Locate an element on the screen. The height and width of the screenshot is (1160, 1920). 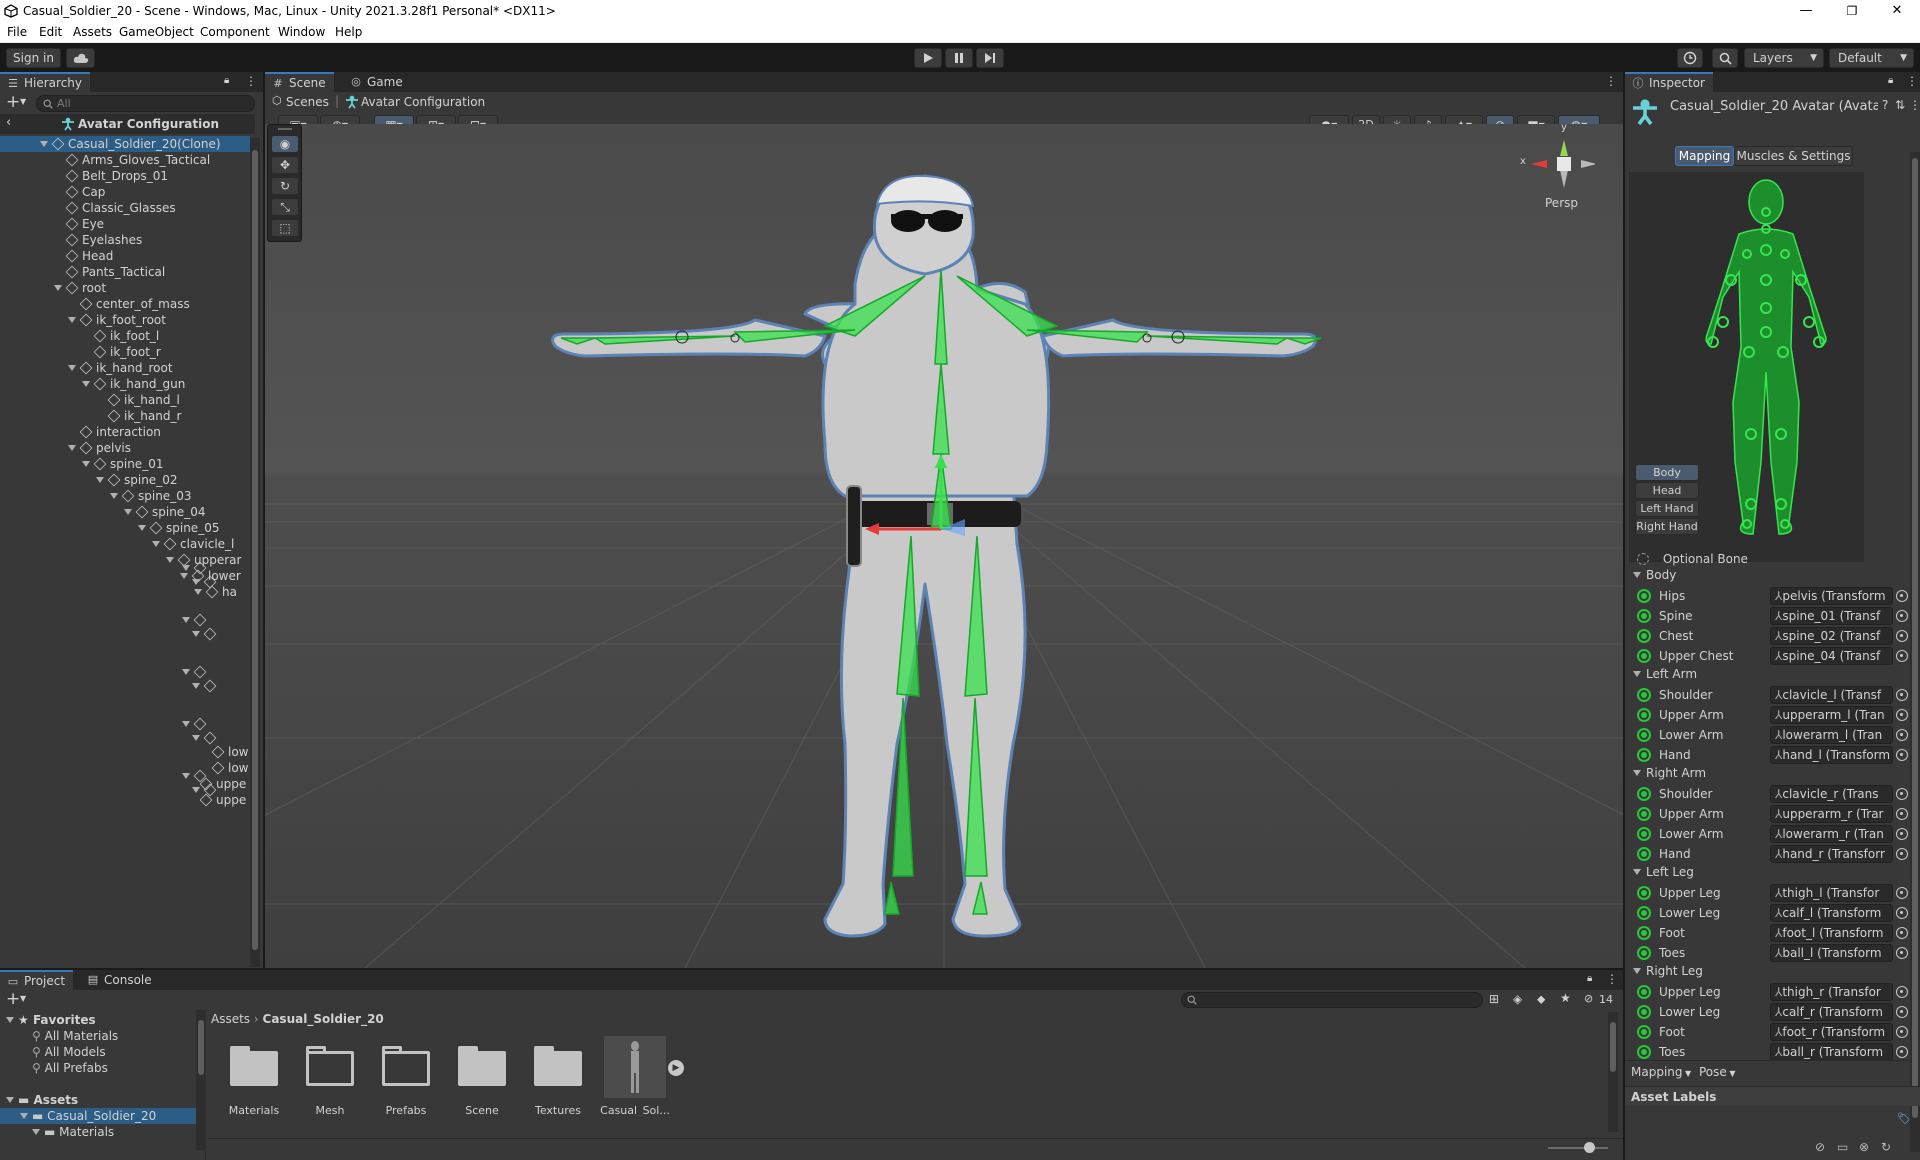
hierarchy-item: Casual_Soldier_20(Clone) is located at coordinates (125, 144).